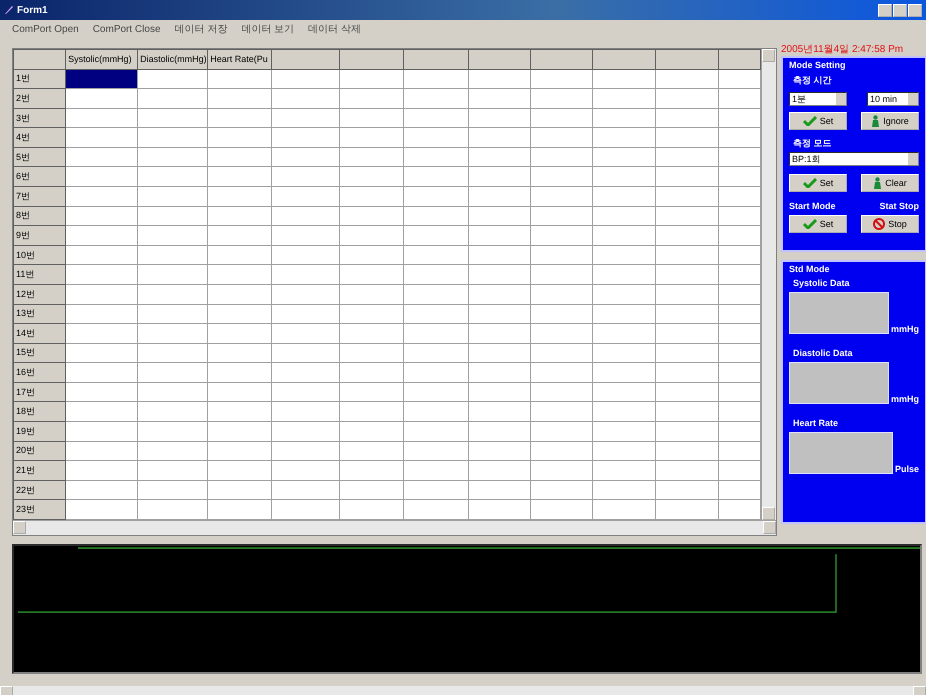 This screenshot has height=695, width=926. I want to click on reading-label: Heart Rate, so click(816, 423).